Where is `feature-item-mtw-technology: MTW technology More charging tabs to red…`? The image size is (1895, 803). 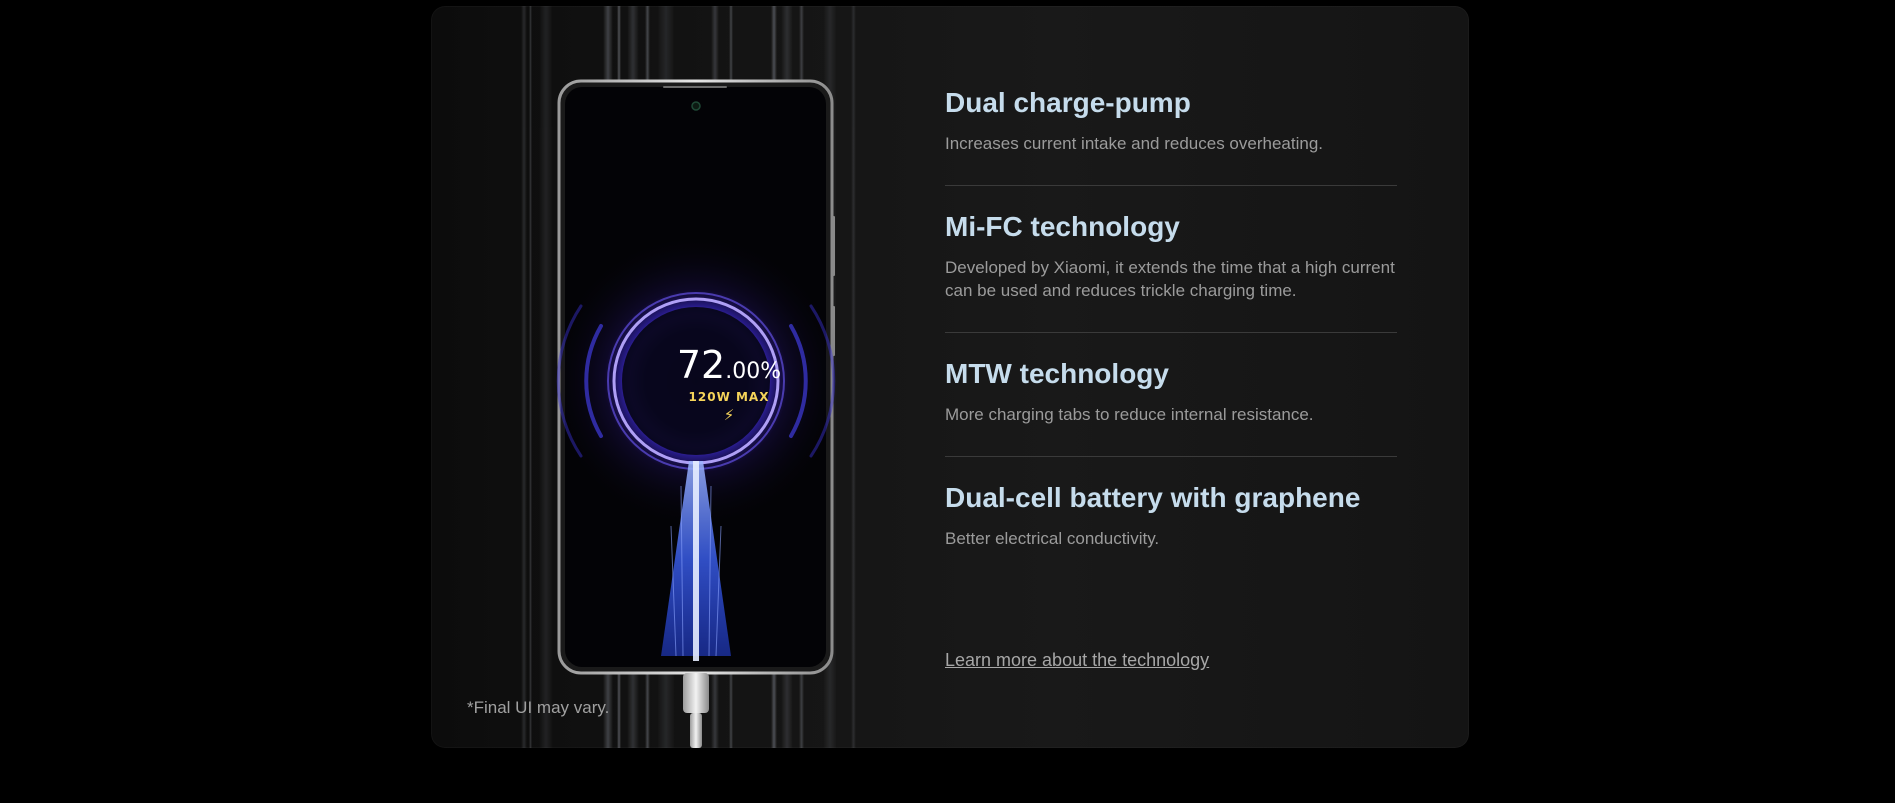
feature-item-mtw-technology: MTW technology More charging tabs to red… is located at coordinates (1171, 407).